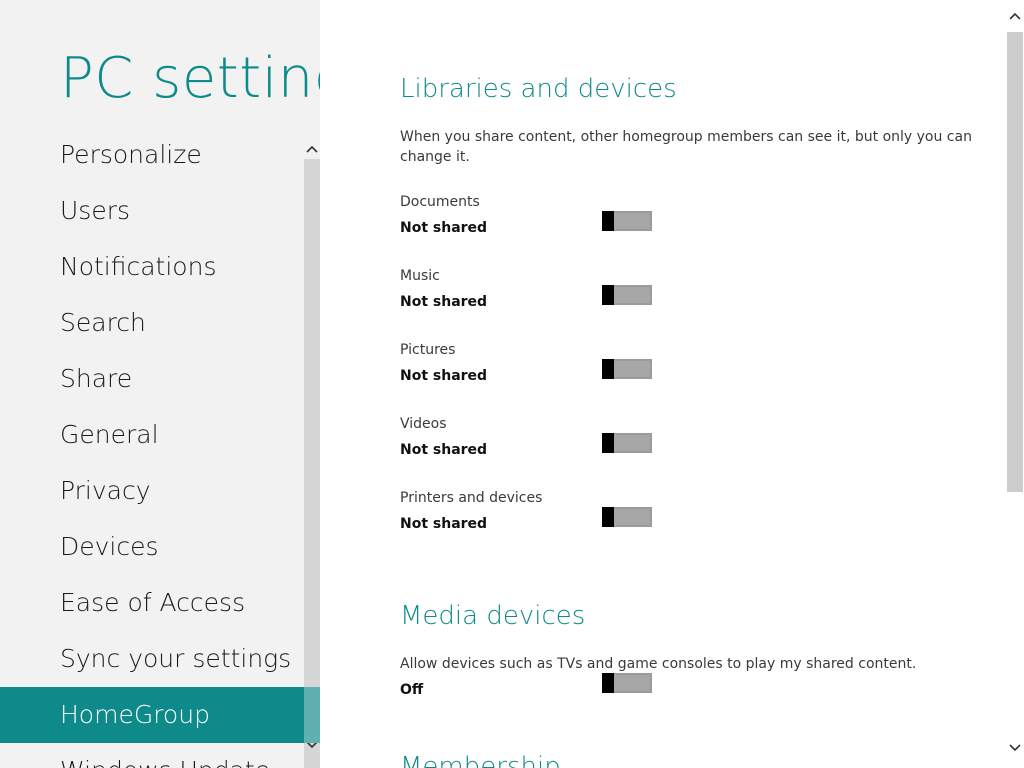 The width and height of the screenshot is (1024, 768). Describe the element at coordinates (152, 547) in the screenshot. I see `nav-item-devices: Devices` at that location.